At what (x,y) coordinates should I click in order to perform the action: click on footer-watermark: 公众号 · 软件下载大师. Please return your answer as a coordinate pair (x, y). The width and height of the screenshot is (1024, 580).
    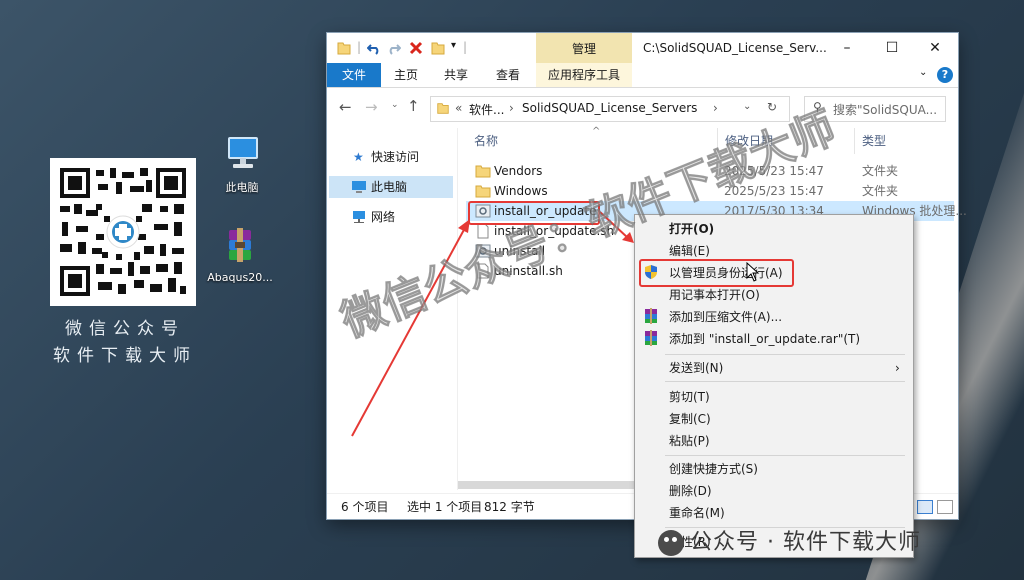
    Looking at the image, I should click on (789, 540).